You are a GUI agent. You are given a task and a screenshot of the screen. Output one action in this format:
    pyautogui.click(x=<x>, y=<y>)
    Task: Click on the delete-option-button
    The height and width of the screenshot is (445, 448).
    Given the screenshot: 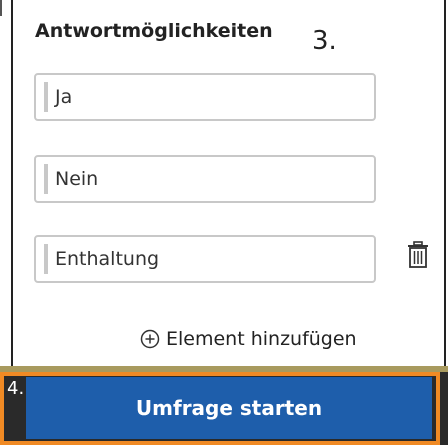 What is the action you would take?
    pyautogui.click(x=418, y=255)
    